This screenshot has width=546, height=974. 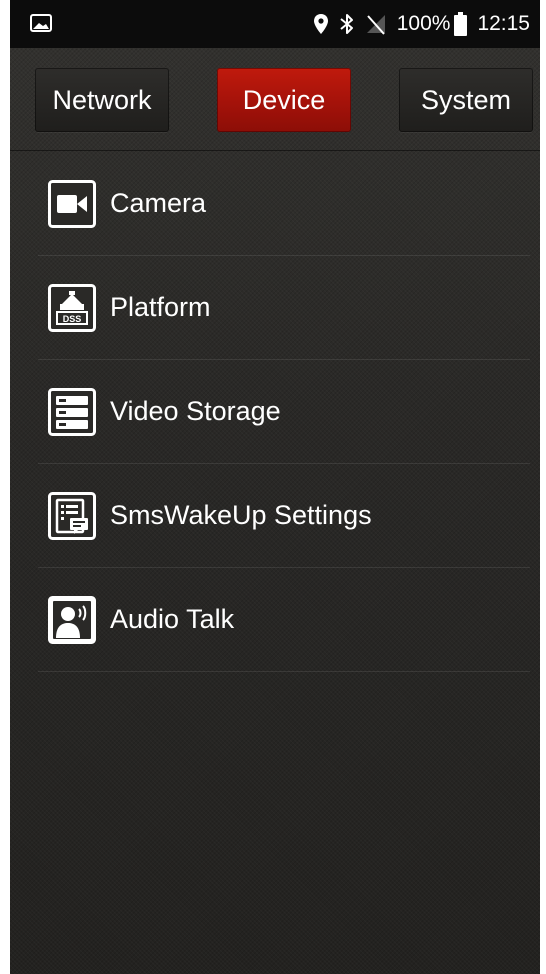 What do you see at coordinates (158, 203) in the screenshot?
I see `menu-item-label: Camera` at bounding box center [158, 203].